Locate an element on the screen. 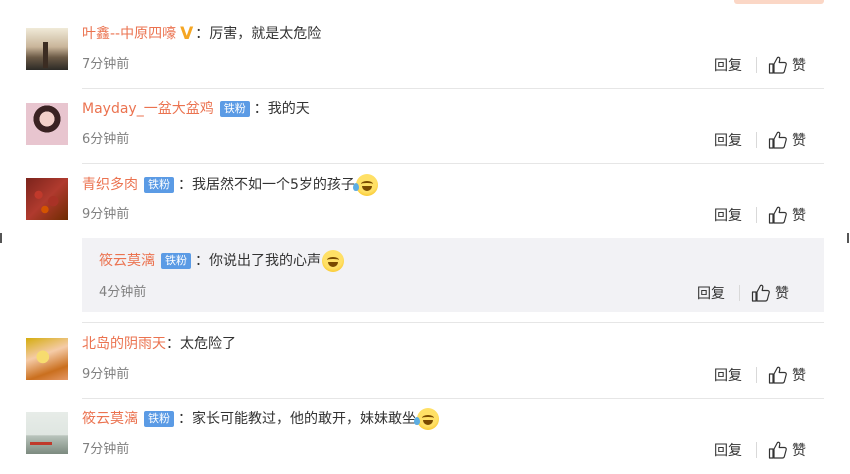 This screenshot has width=850, height=474. comment-text: 我居然不如一个5岁的孩子 is located at coordinates (273, 185).